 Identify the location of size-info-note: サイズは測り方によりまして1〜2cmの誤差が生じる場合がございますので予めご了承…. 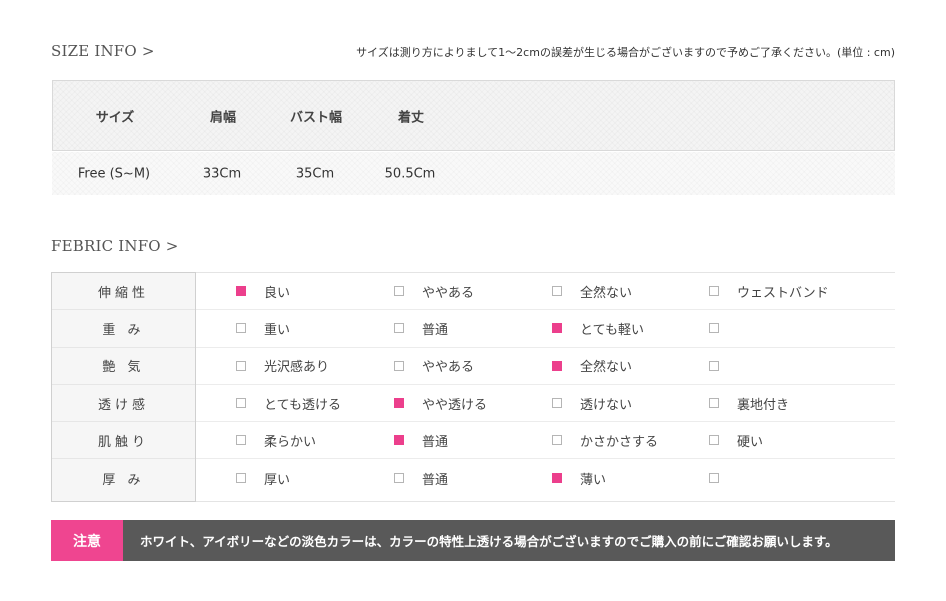
(625, 52).